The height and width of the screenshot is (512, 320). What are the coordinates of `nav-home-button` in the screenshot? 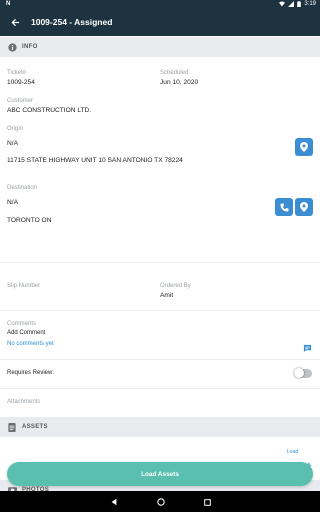 It's located at (160, 502).